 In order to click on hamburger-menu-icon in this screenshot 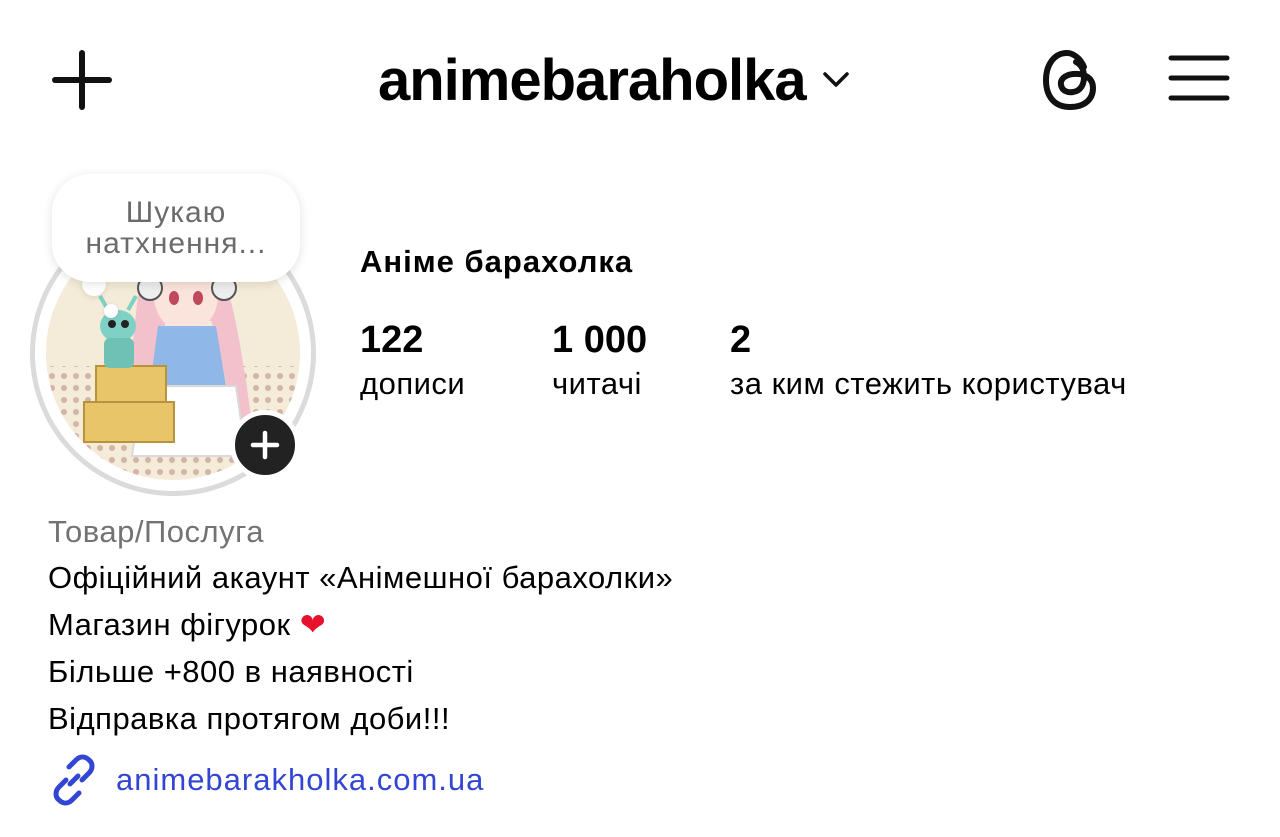, I will do `click(1199, 78)`.